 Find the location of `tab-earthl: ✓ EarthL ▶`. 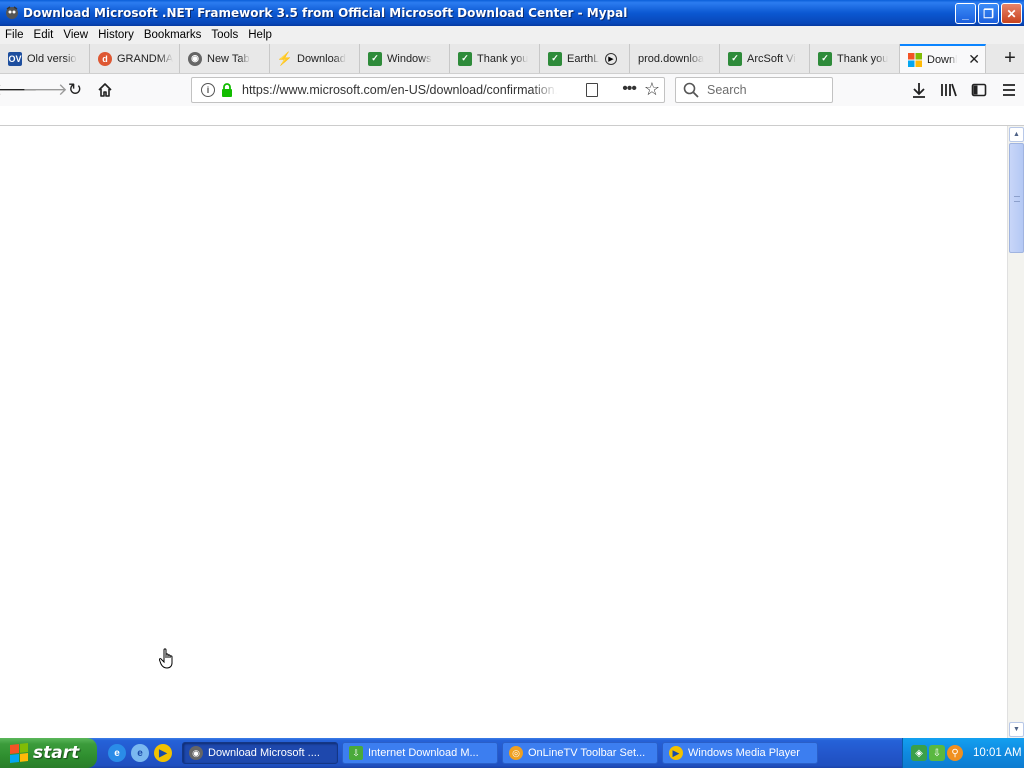

tab-earthl: ✓ EarthL ▶ is located at coordinates (585, 58).